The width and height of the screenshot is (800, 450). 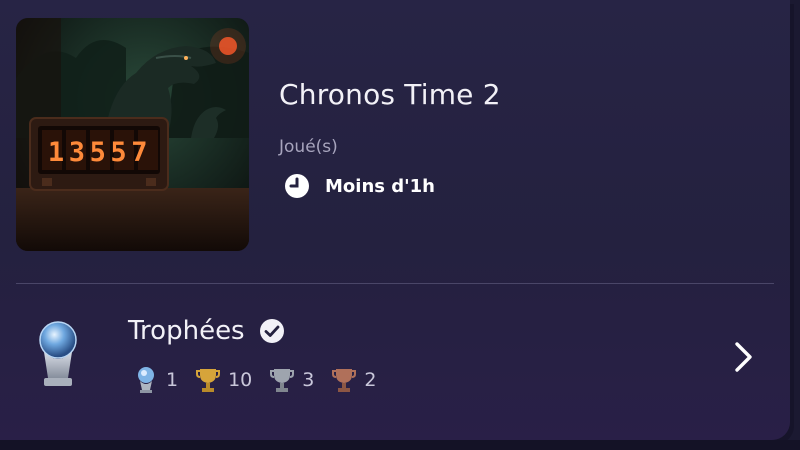 What do you see at coordinates (370, 380) in the screenshot?
I see `bronze-count-value: 2` at bounding box center [370, 380].